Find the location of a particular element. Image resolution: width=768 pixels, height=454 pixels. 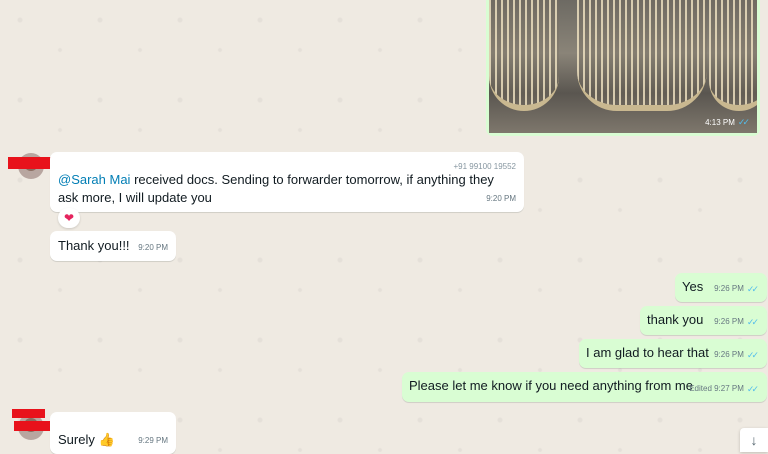

incoming-message: Surely 👍 9:29 PM is located at coordinates (113, 433).